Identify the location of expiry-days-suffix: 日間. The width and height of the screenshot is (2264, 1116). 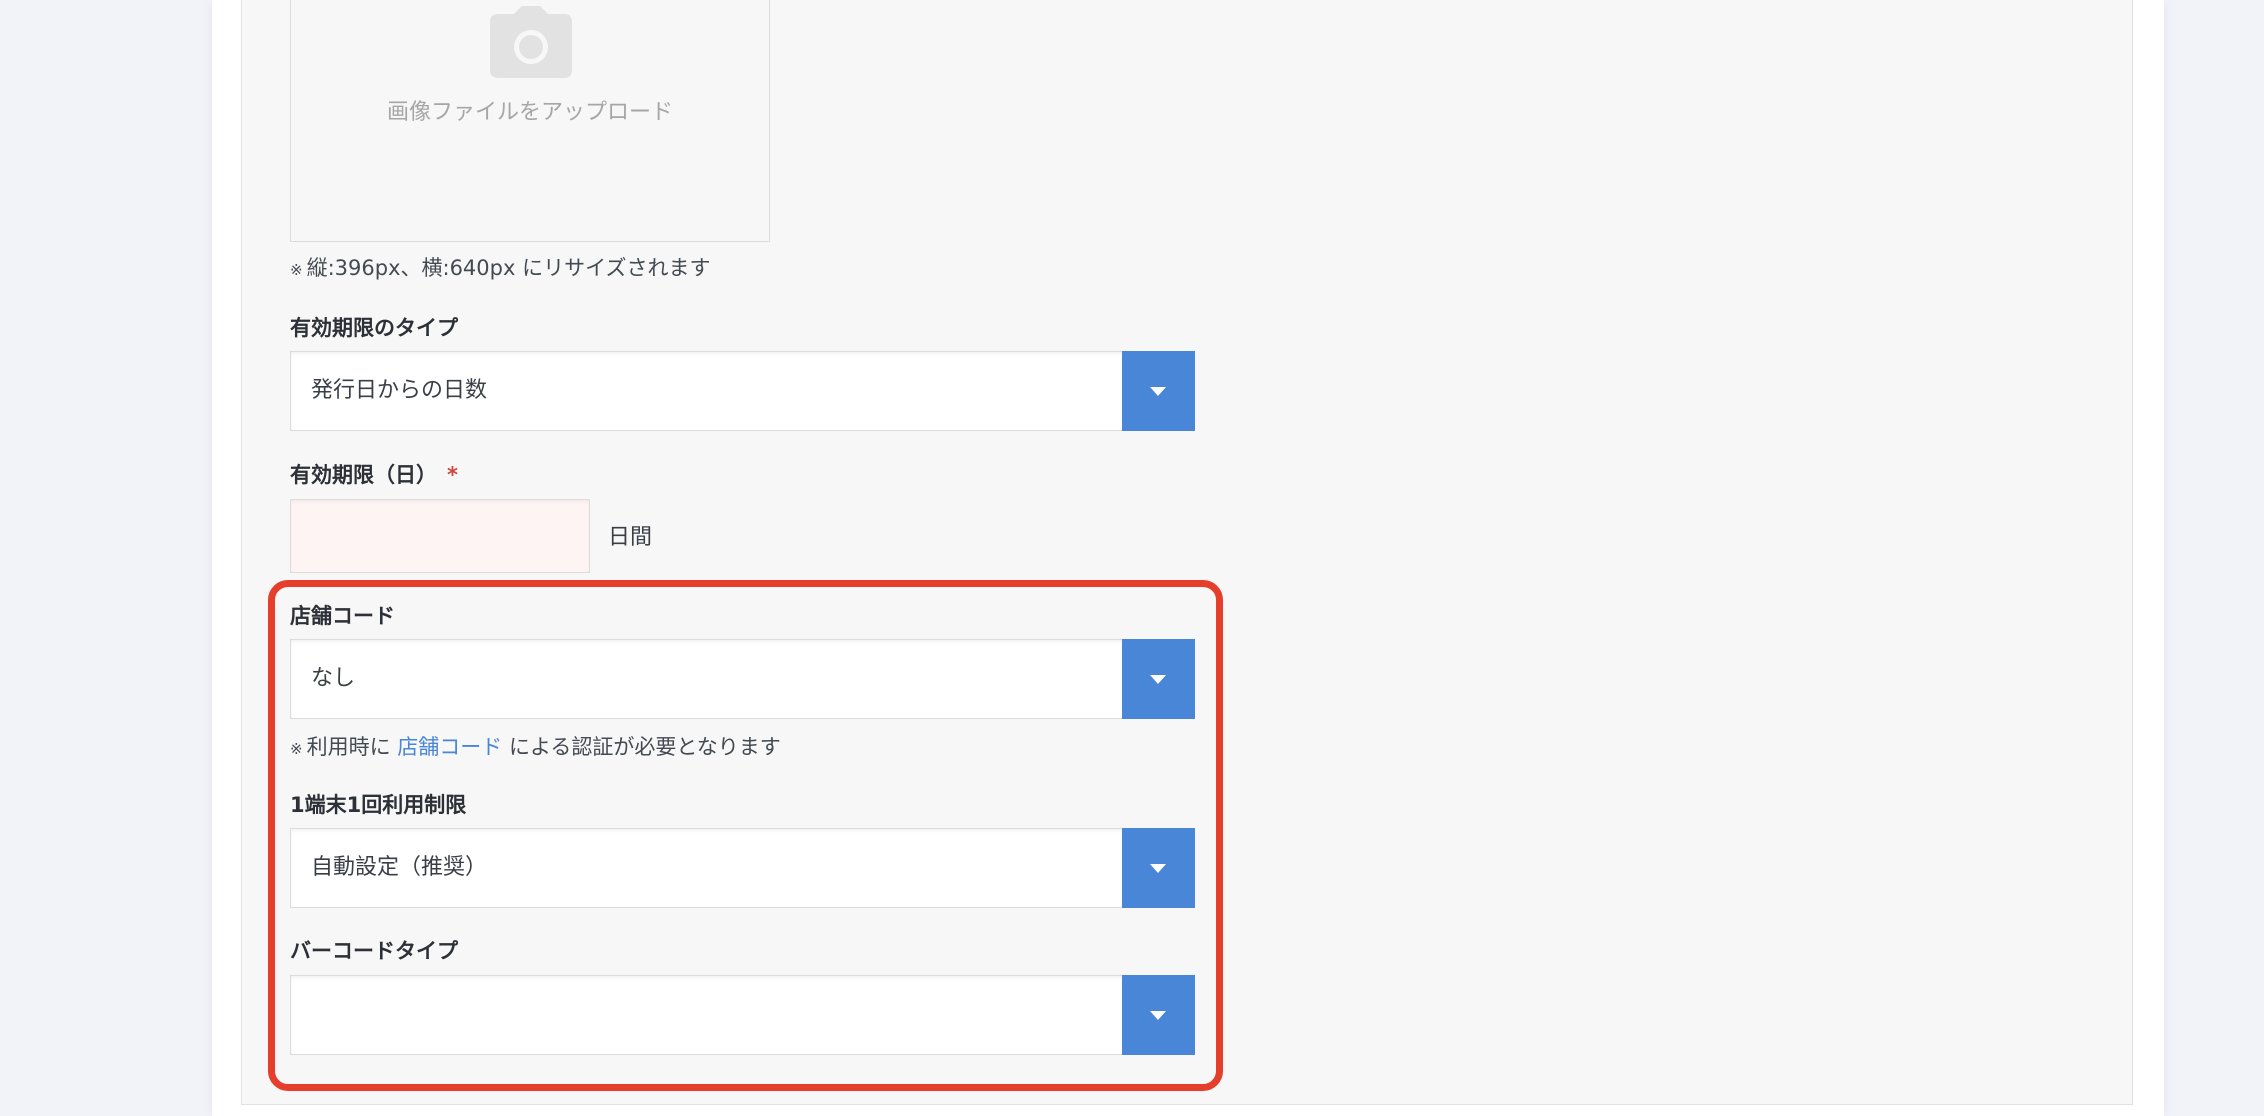
(630, 537).